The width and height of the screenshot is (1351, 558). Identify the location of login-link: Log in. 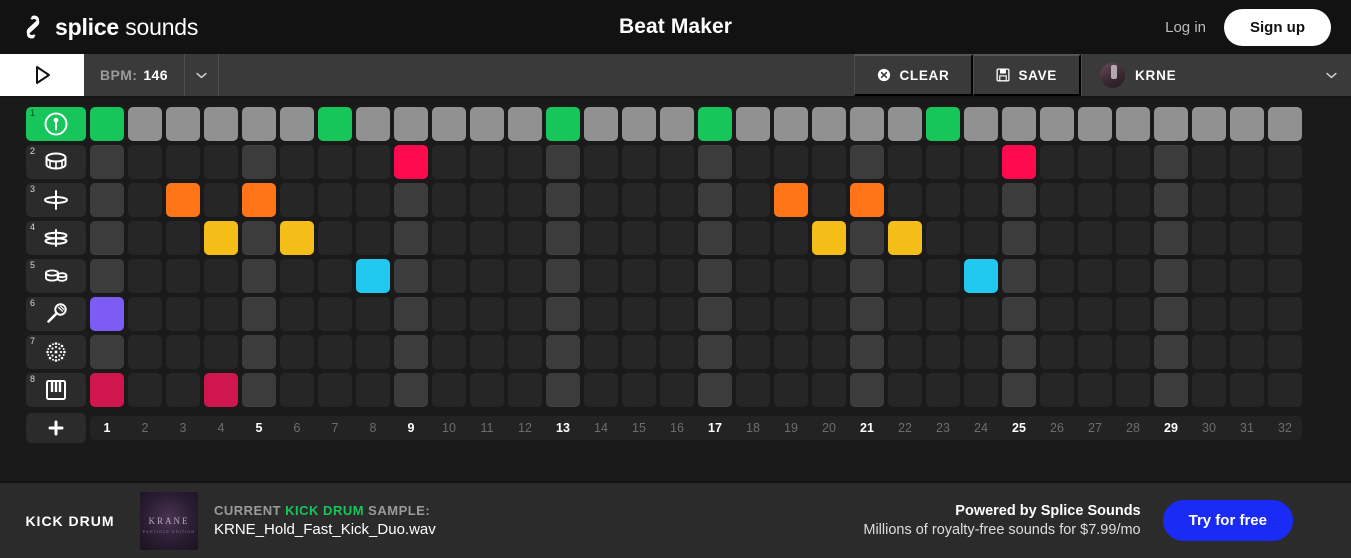
(1185, 27).